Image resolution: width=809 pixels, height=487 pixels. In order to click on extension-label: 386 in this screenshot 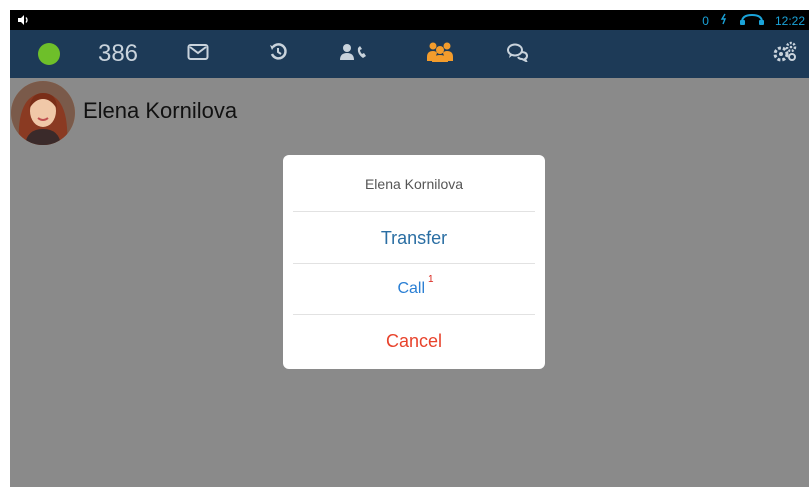, I will do `click(118, 54)`.